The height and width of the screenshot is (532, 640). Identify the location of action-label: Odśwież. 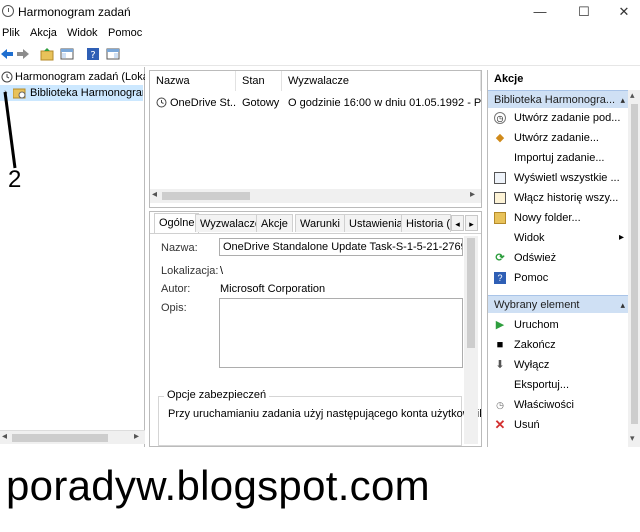
(535, 258).